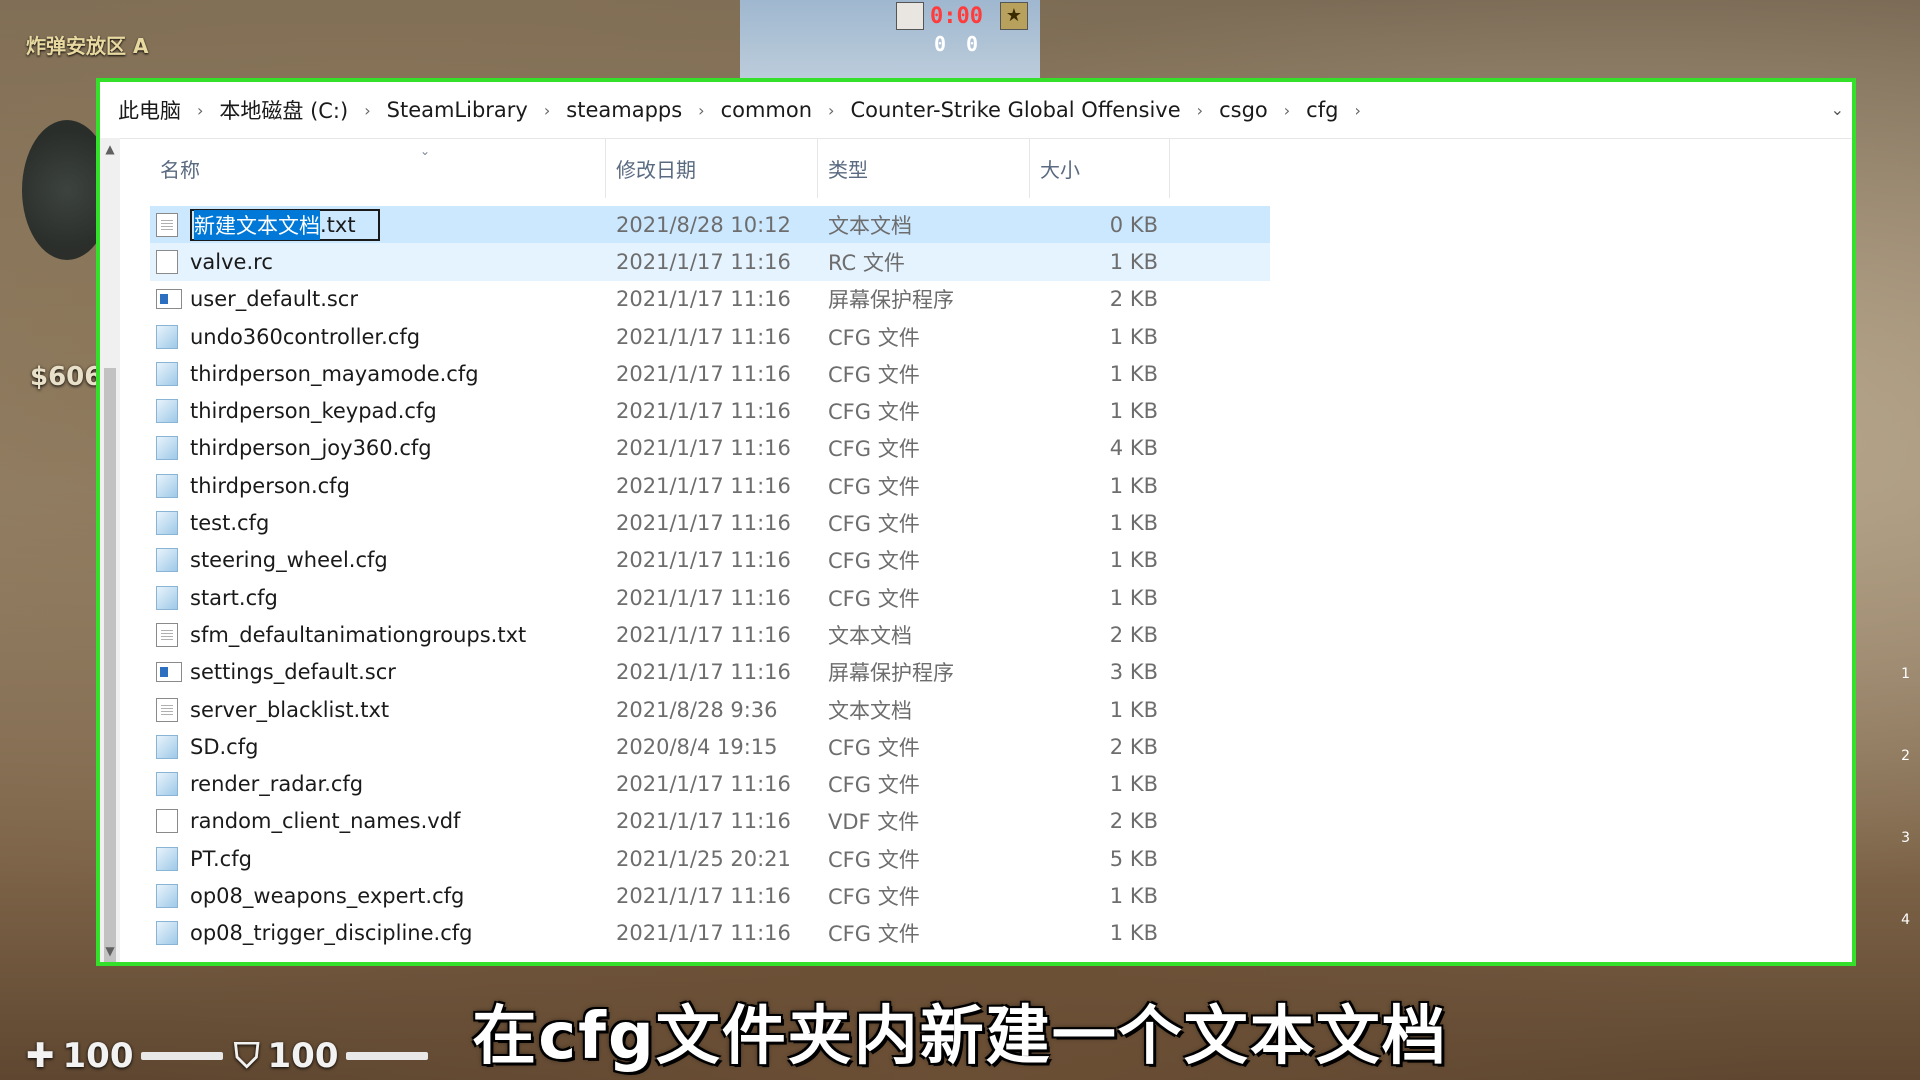  What do you see at coordinates (378, 858) in the screenshot?
I see `file-name-cell: PT.cfg` at bounding box center [378, 858].